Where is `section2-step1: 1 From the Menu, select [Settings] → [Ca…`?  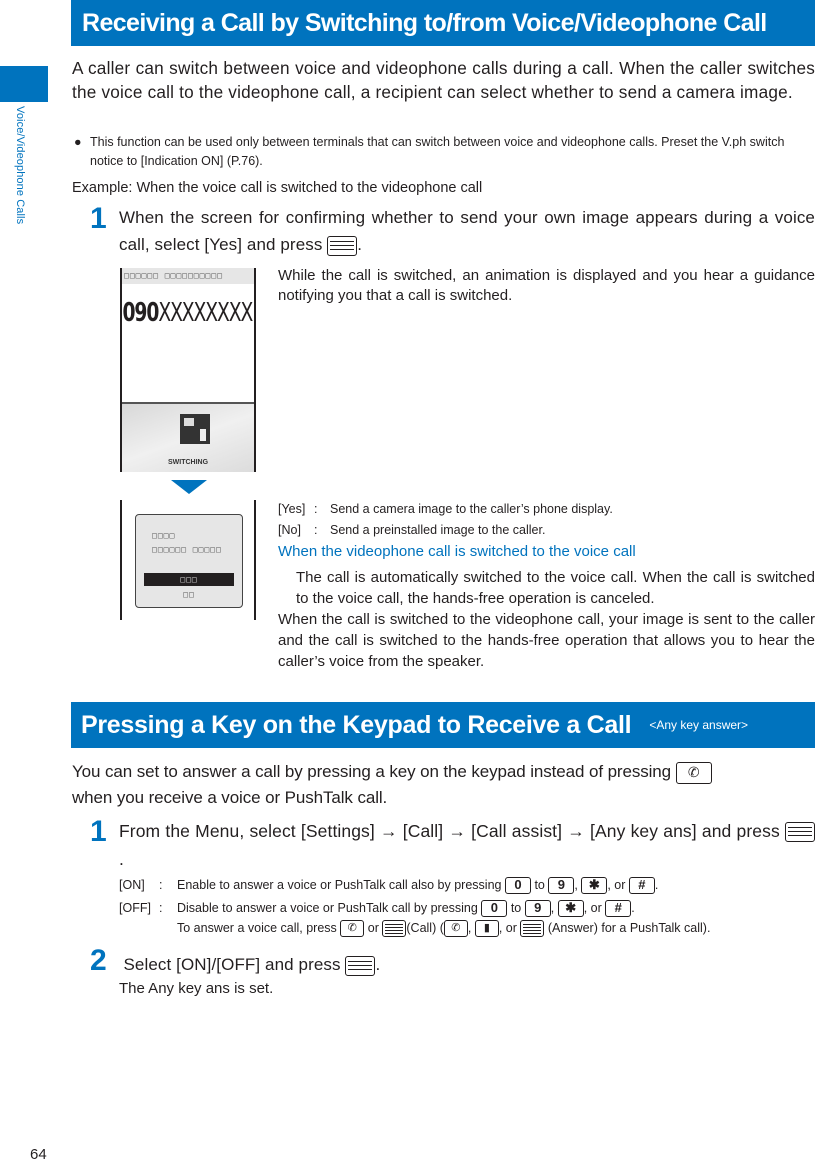
section2-step1: 1 From the Menu, select [Settings] → [Ca… is located at coordinates (452, 845).